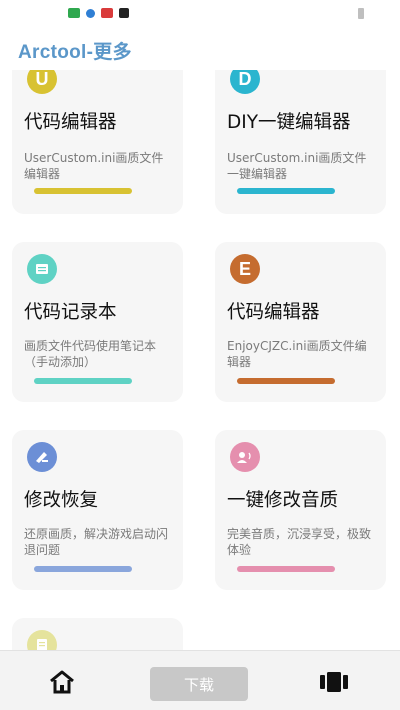 Image resolution: width=400 pixels, height=710 pixels. I want to click on download-button: 下载, so click(199, 684).